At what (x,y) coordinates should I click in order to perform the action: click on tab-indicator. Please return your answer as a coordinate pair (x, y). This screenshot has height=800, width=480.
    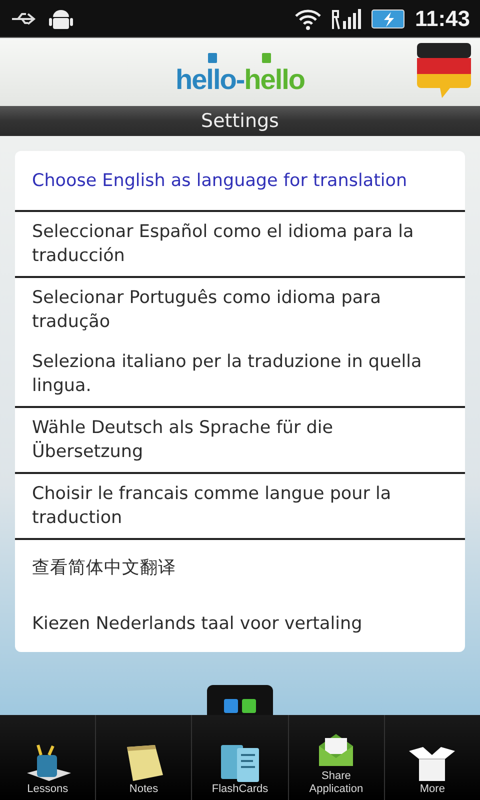
    Looking at the image, I should click on (240, 700).